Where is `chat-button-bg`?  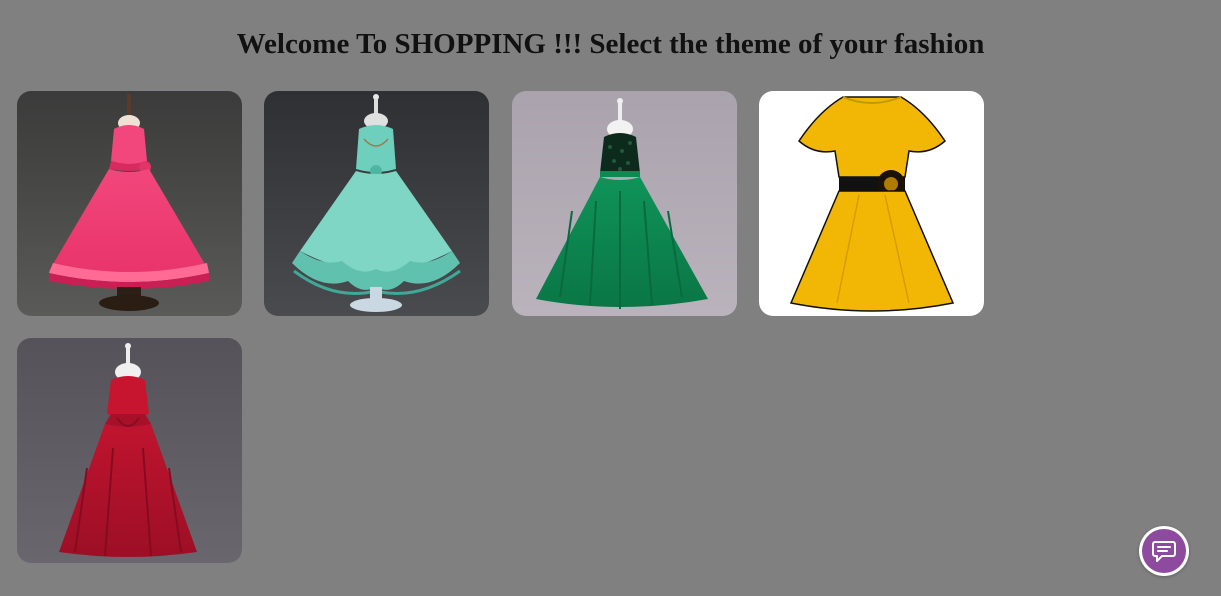 chat-button-bg is located at coordinates (1164, 551).